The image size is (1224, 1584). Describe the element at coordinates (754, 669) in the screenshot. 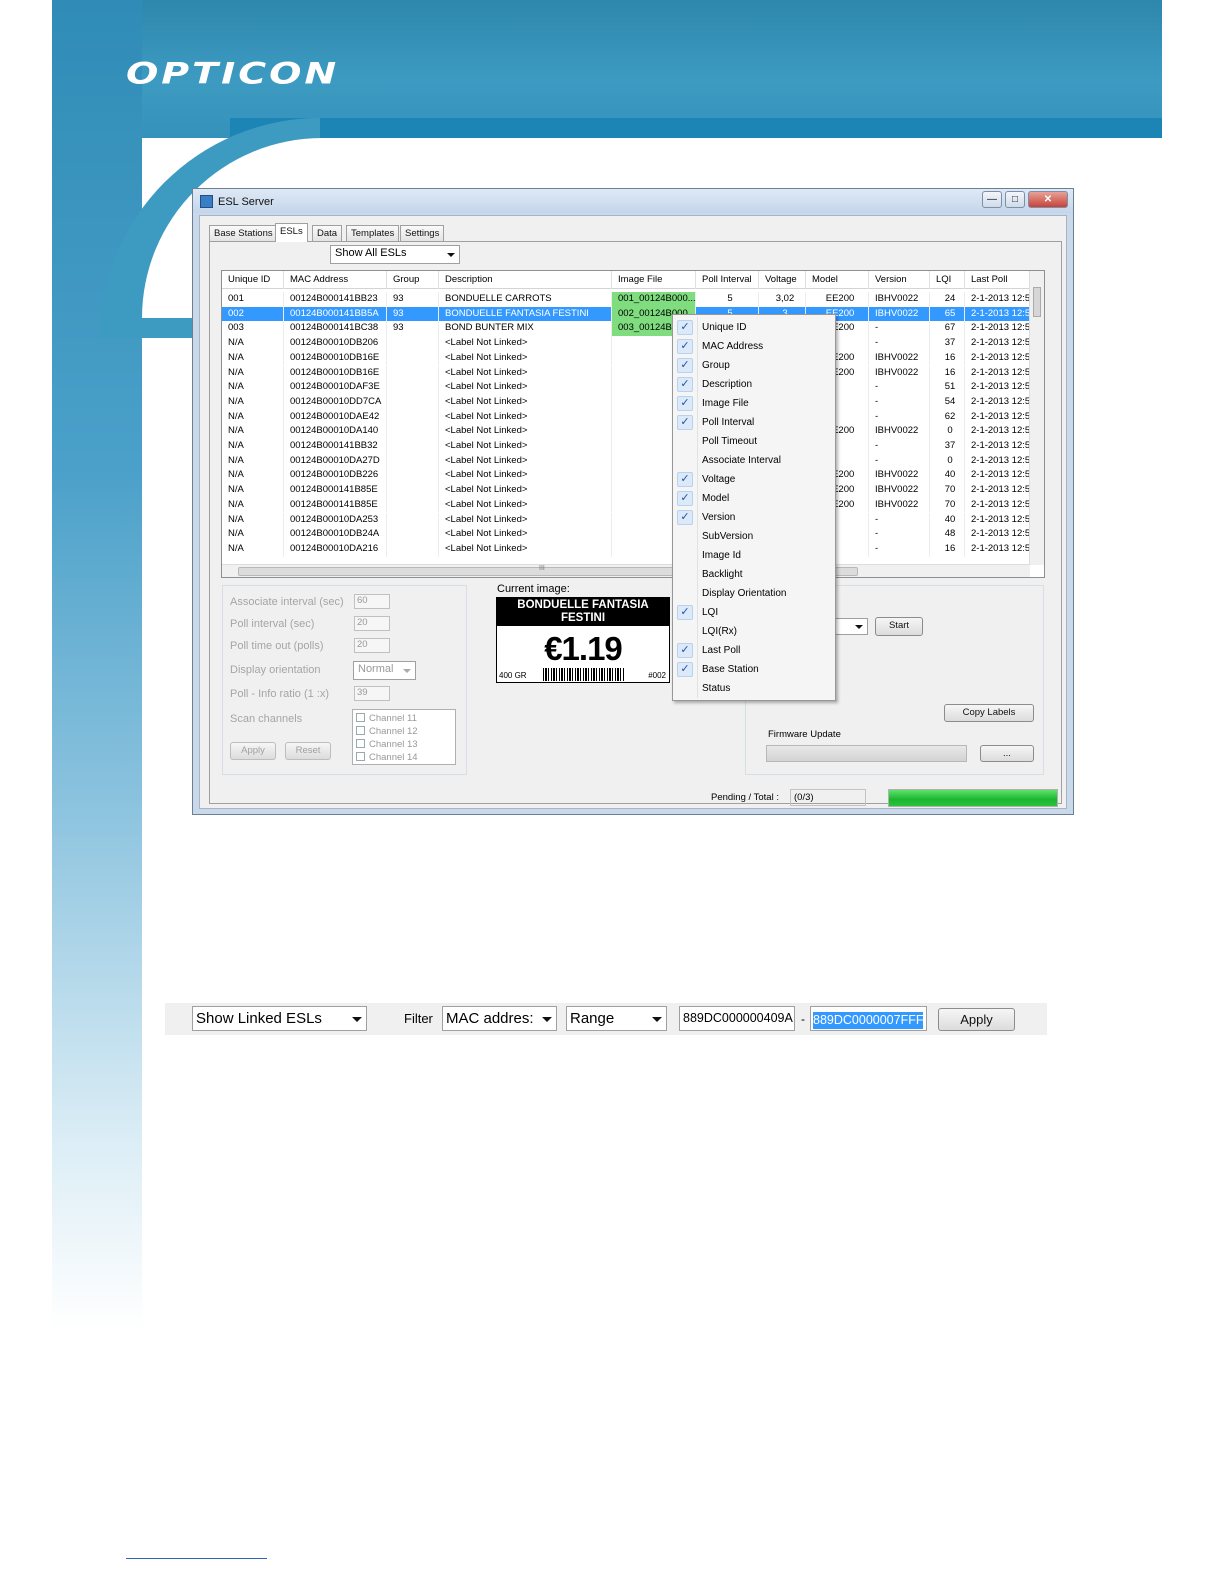

I see `menu-item: ✓ Base Station` at that location.